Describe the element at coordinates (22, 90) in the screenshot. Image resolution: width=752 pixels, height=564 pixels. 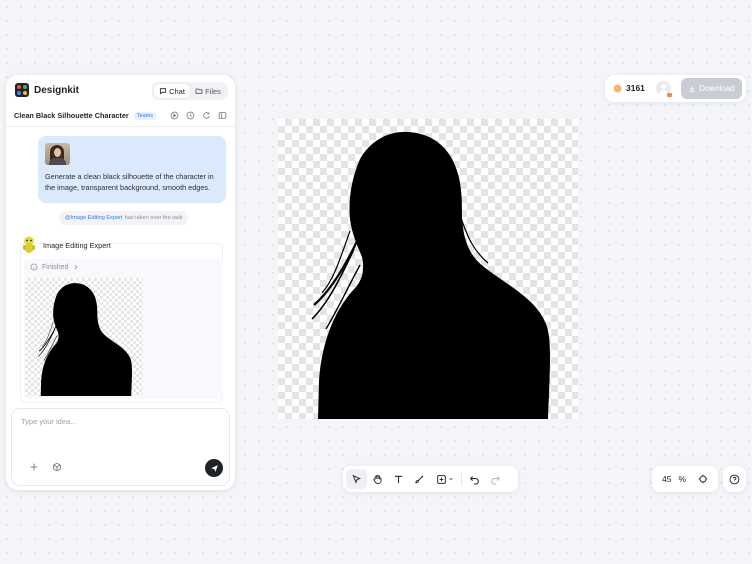
I see `designkit-logo-icon` at that location.